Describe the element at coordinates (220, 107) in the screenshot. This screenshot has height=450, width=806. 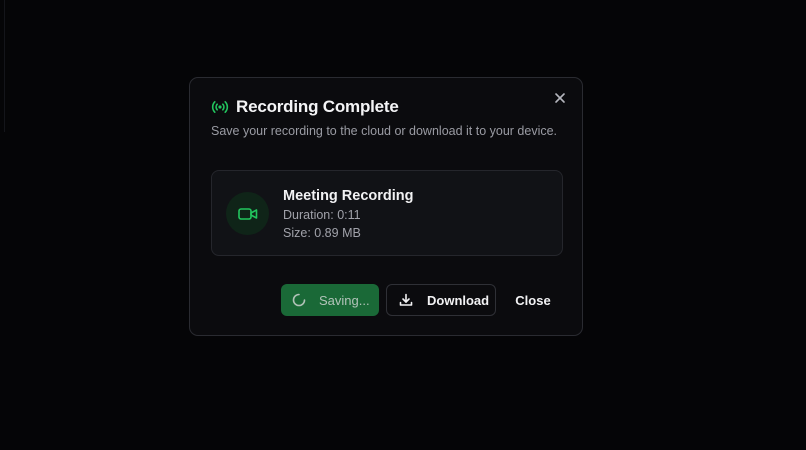
I see `broadcast-icon` at that location.